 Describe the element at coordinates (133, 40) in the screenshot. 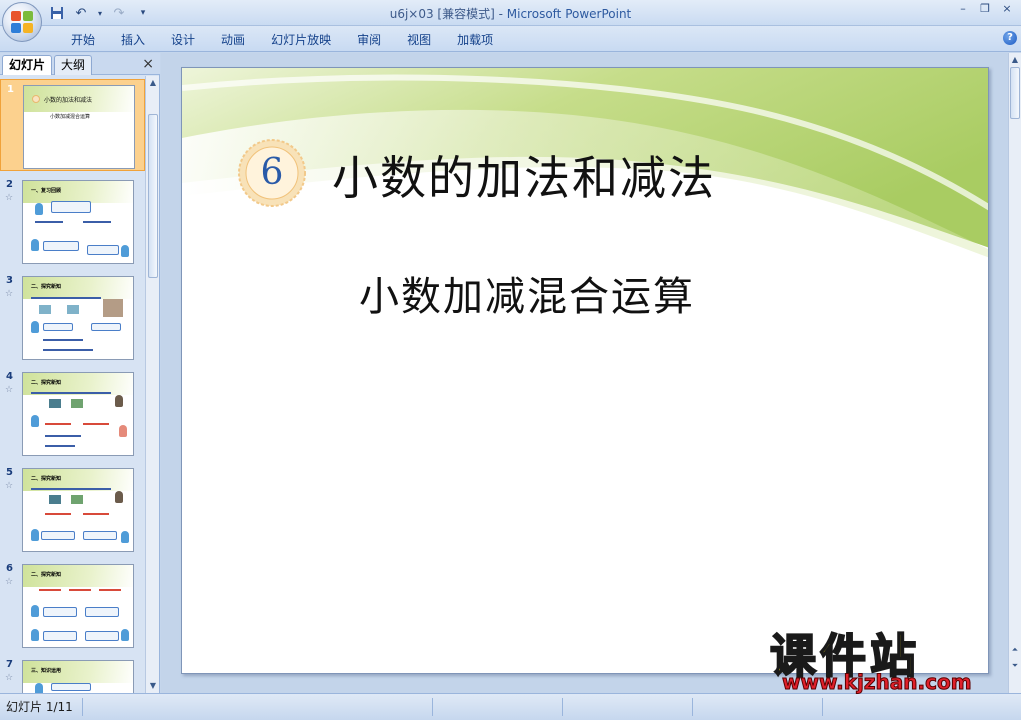

I see `tab-insert: 插入` at that location.